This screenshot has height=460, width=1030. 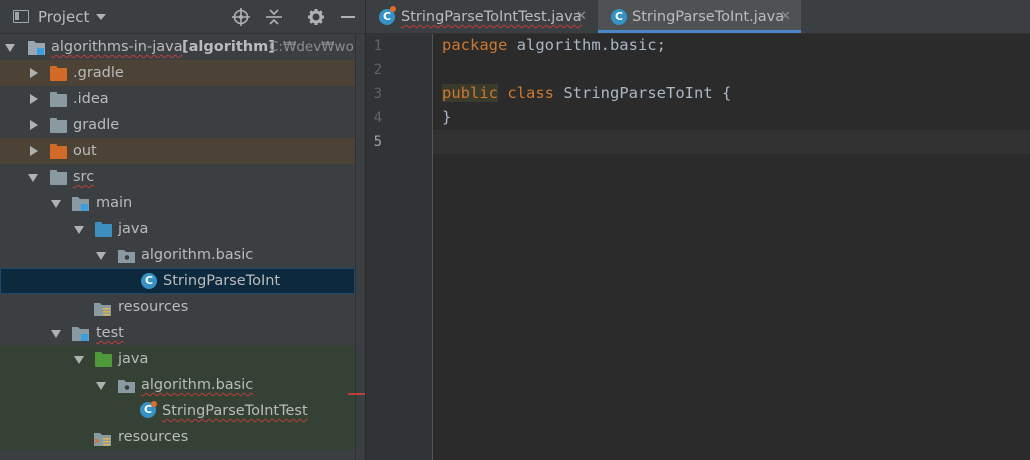 I want to click on tree-item-main: main, so click(x=177, y=203).